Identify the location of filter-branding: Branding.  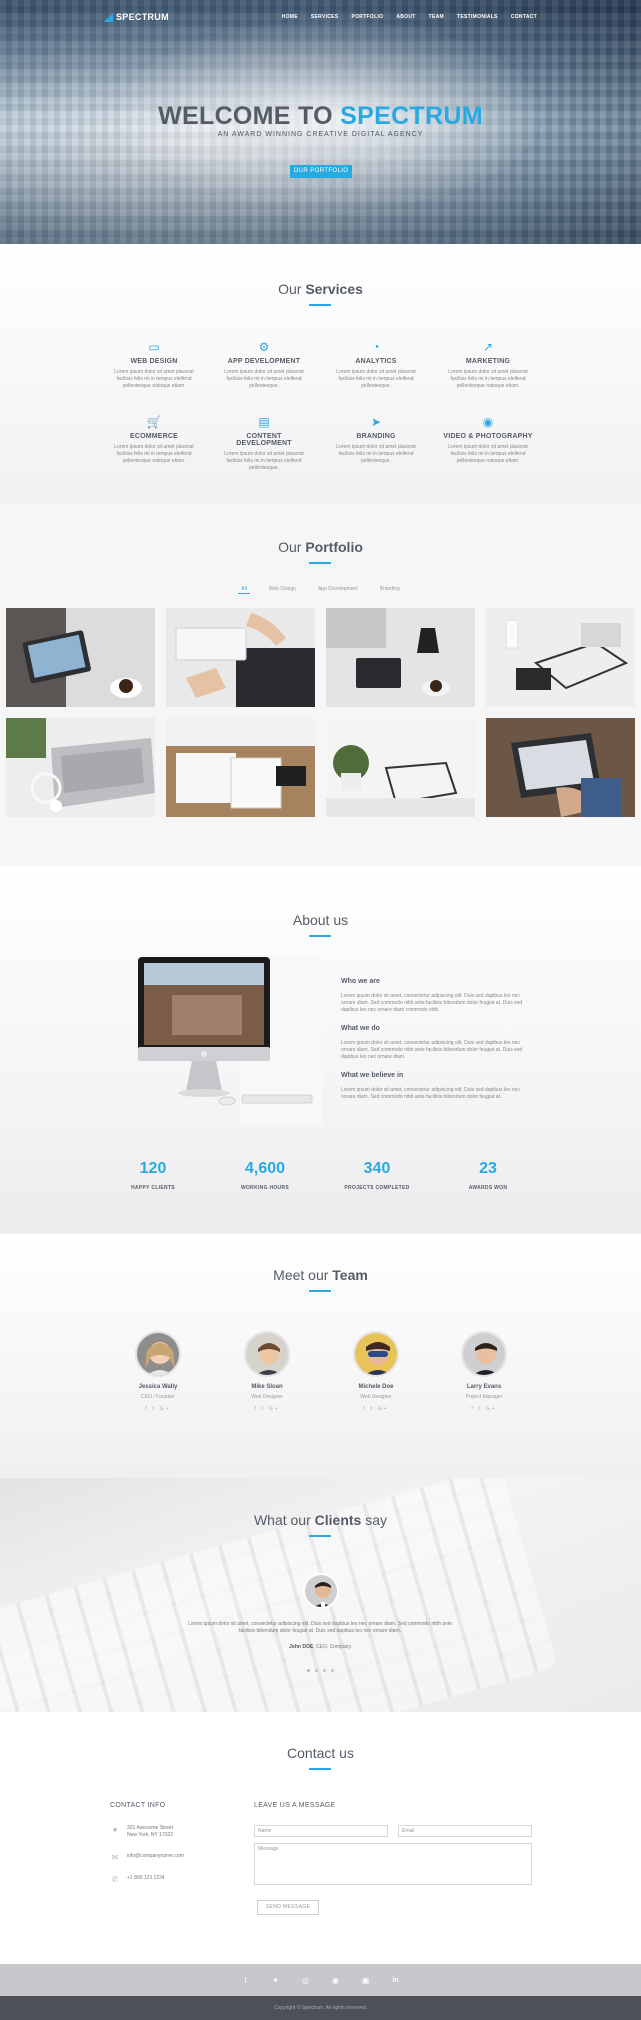
(390, 589).